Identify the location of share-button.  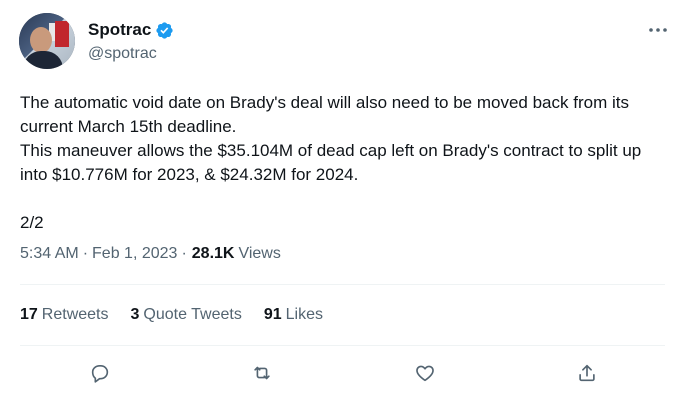
(587, 373).